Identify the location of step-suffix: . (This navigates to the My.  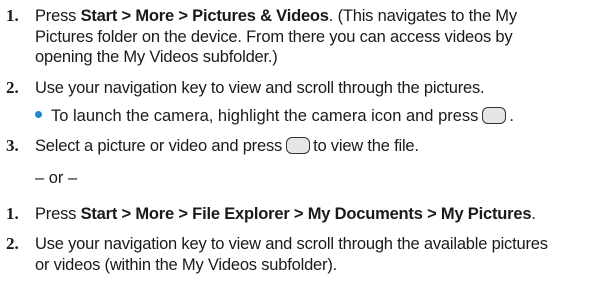
(422, 16).